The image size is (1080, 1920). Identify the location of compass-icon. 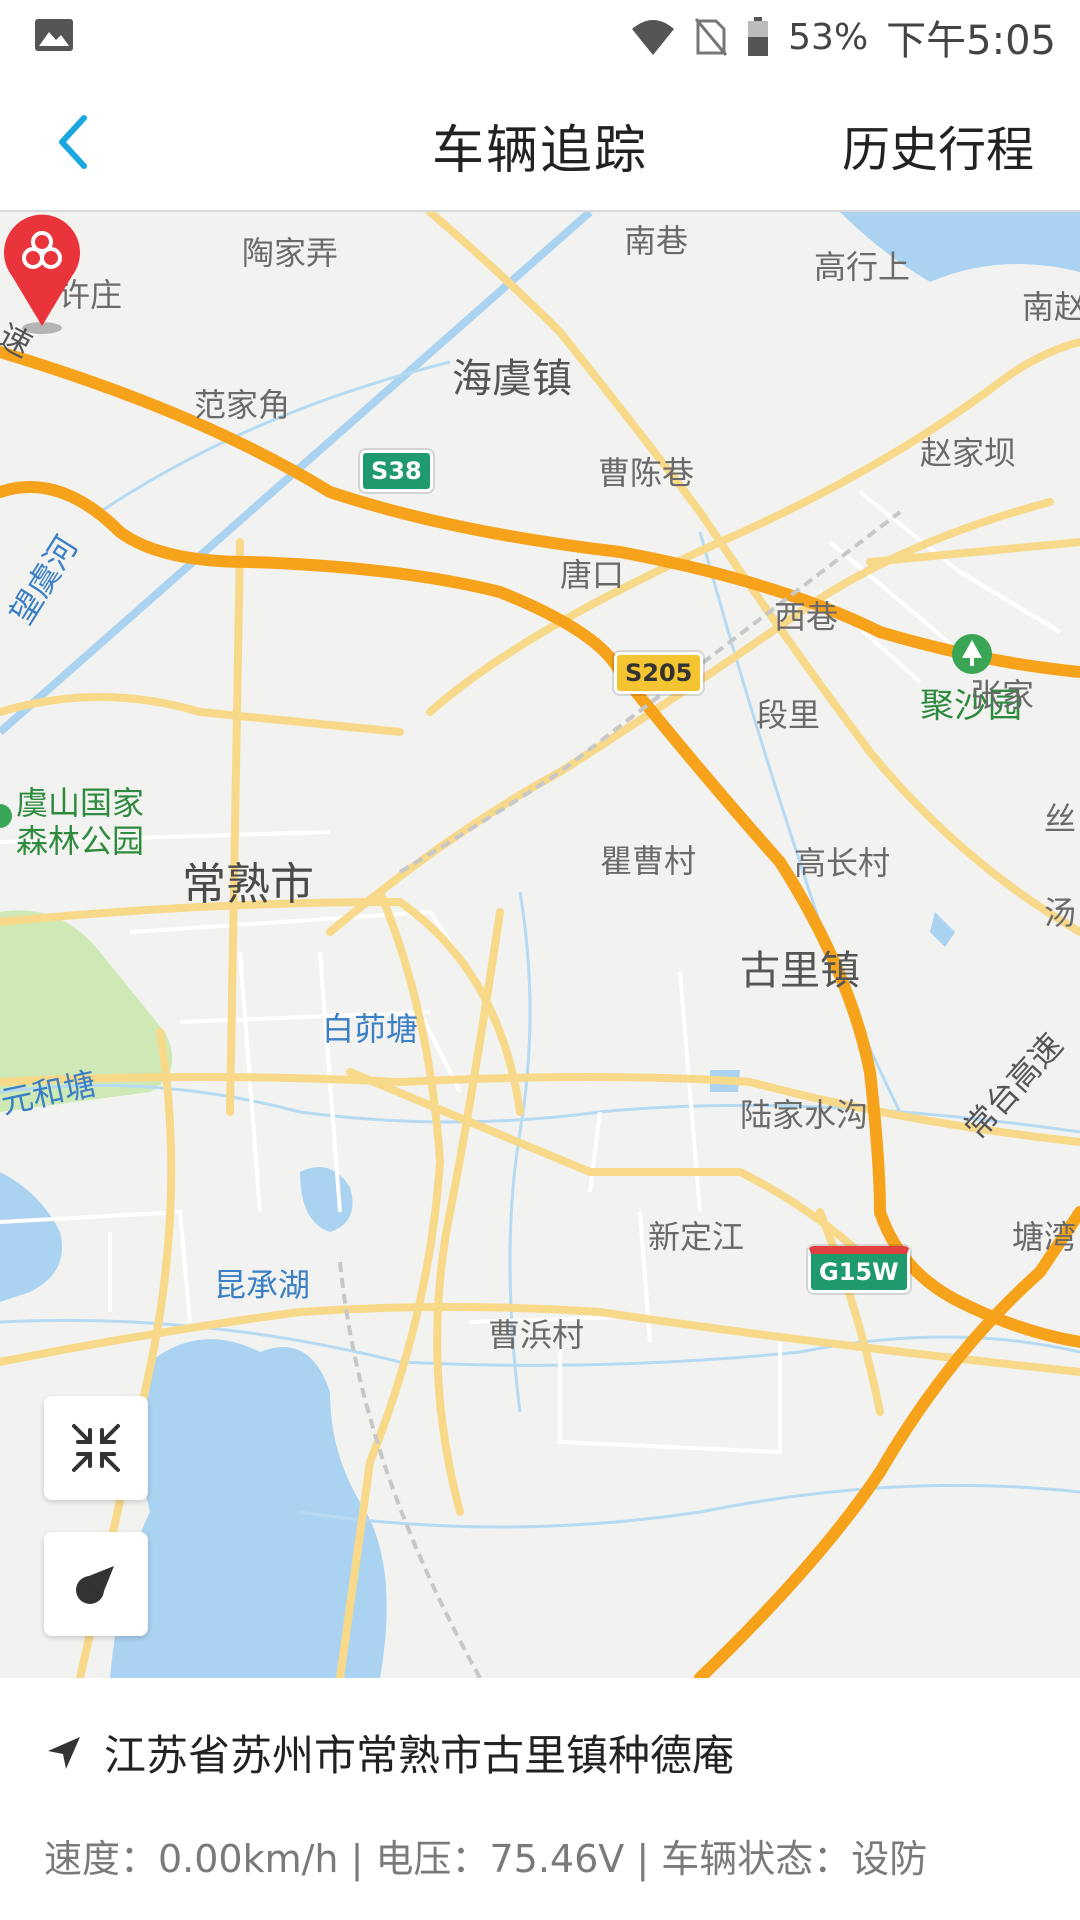
(95, 1585).